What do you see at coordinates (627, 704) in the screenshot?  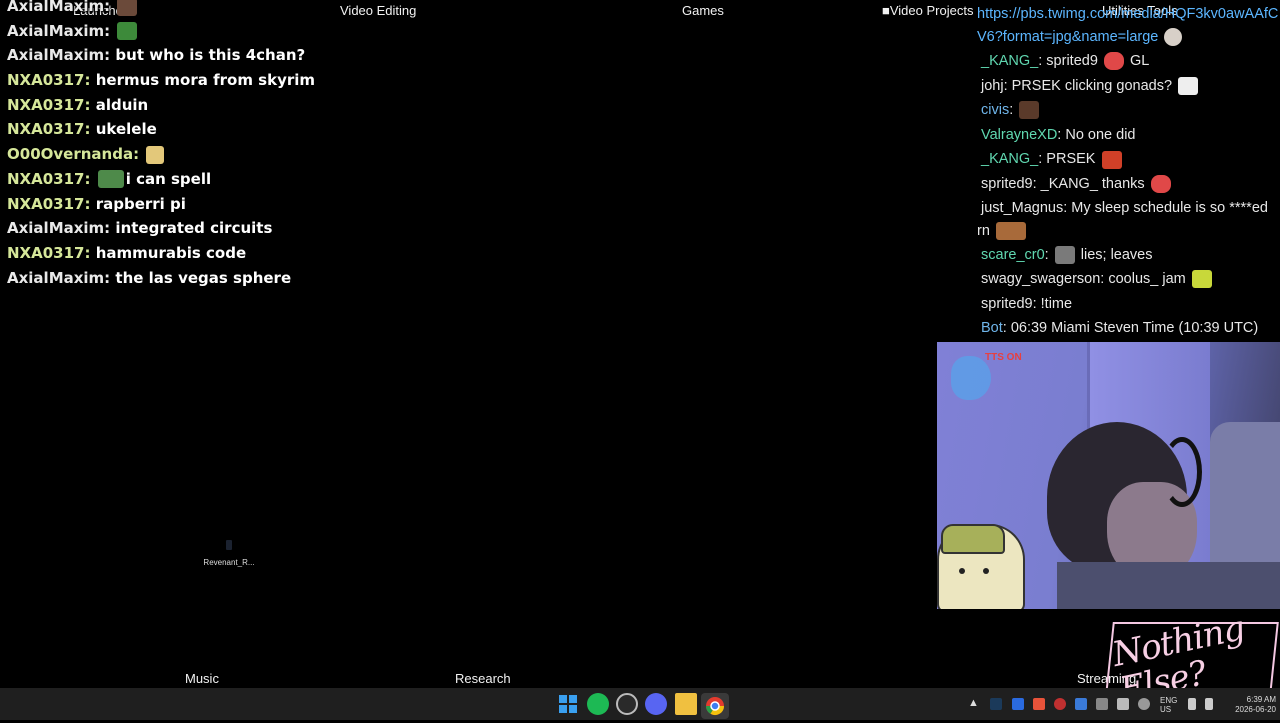 I see `obs-taskbar-button` at bounding box center [627, 704].